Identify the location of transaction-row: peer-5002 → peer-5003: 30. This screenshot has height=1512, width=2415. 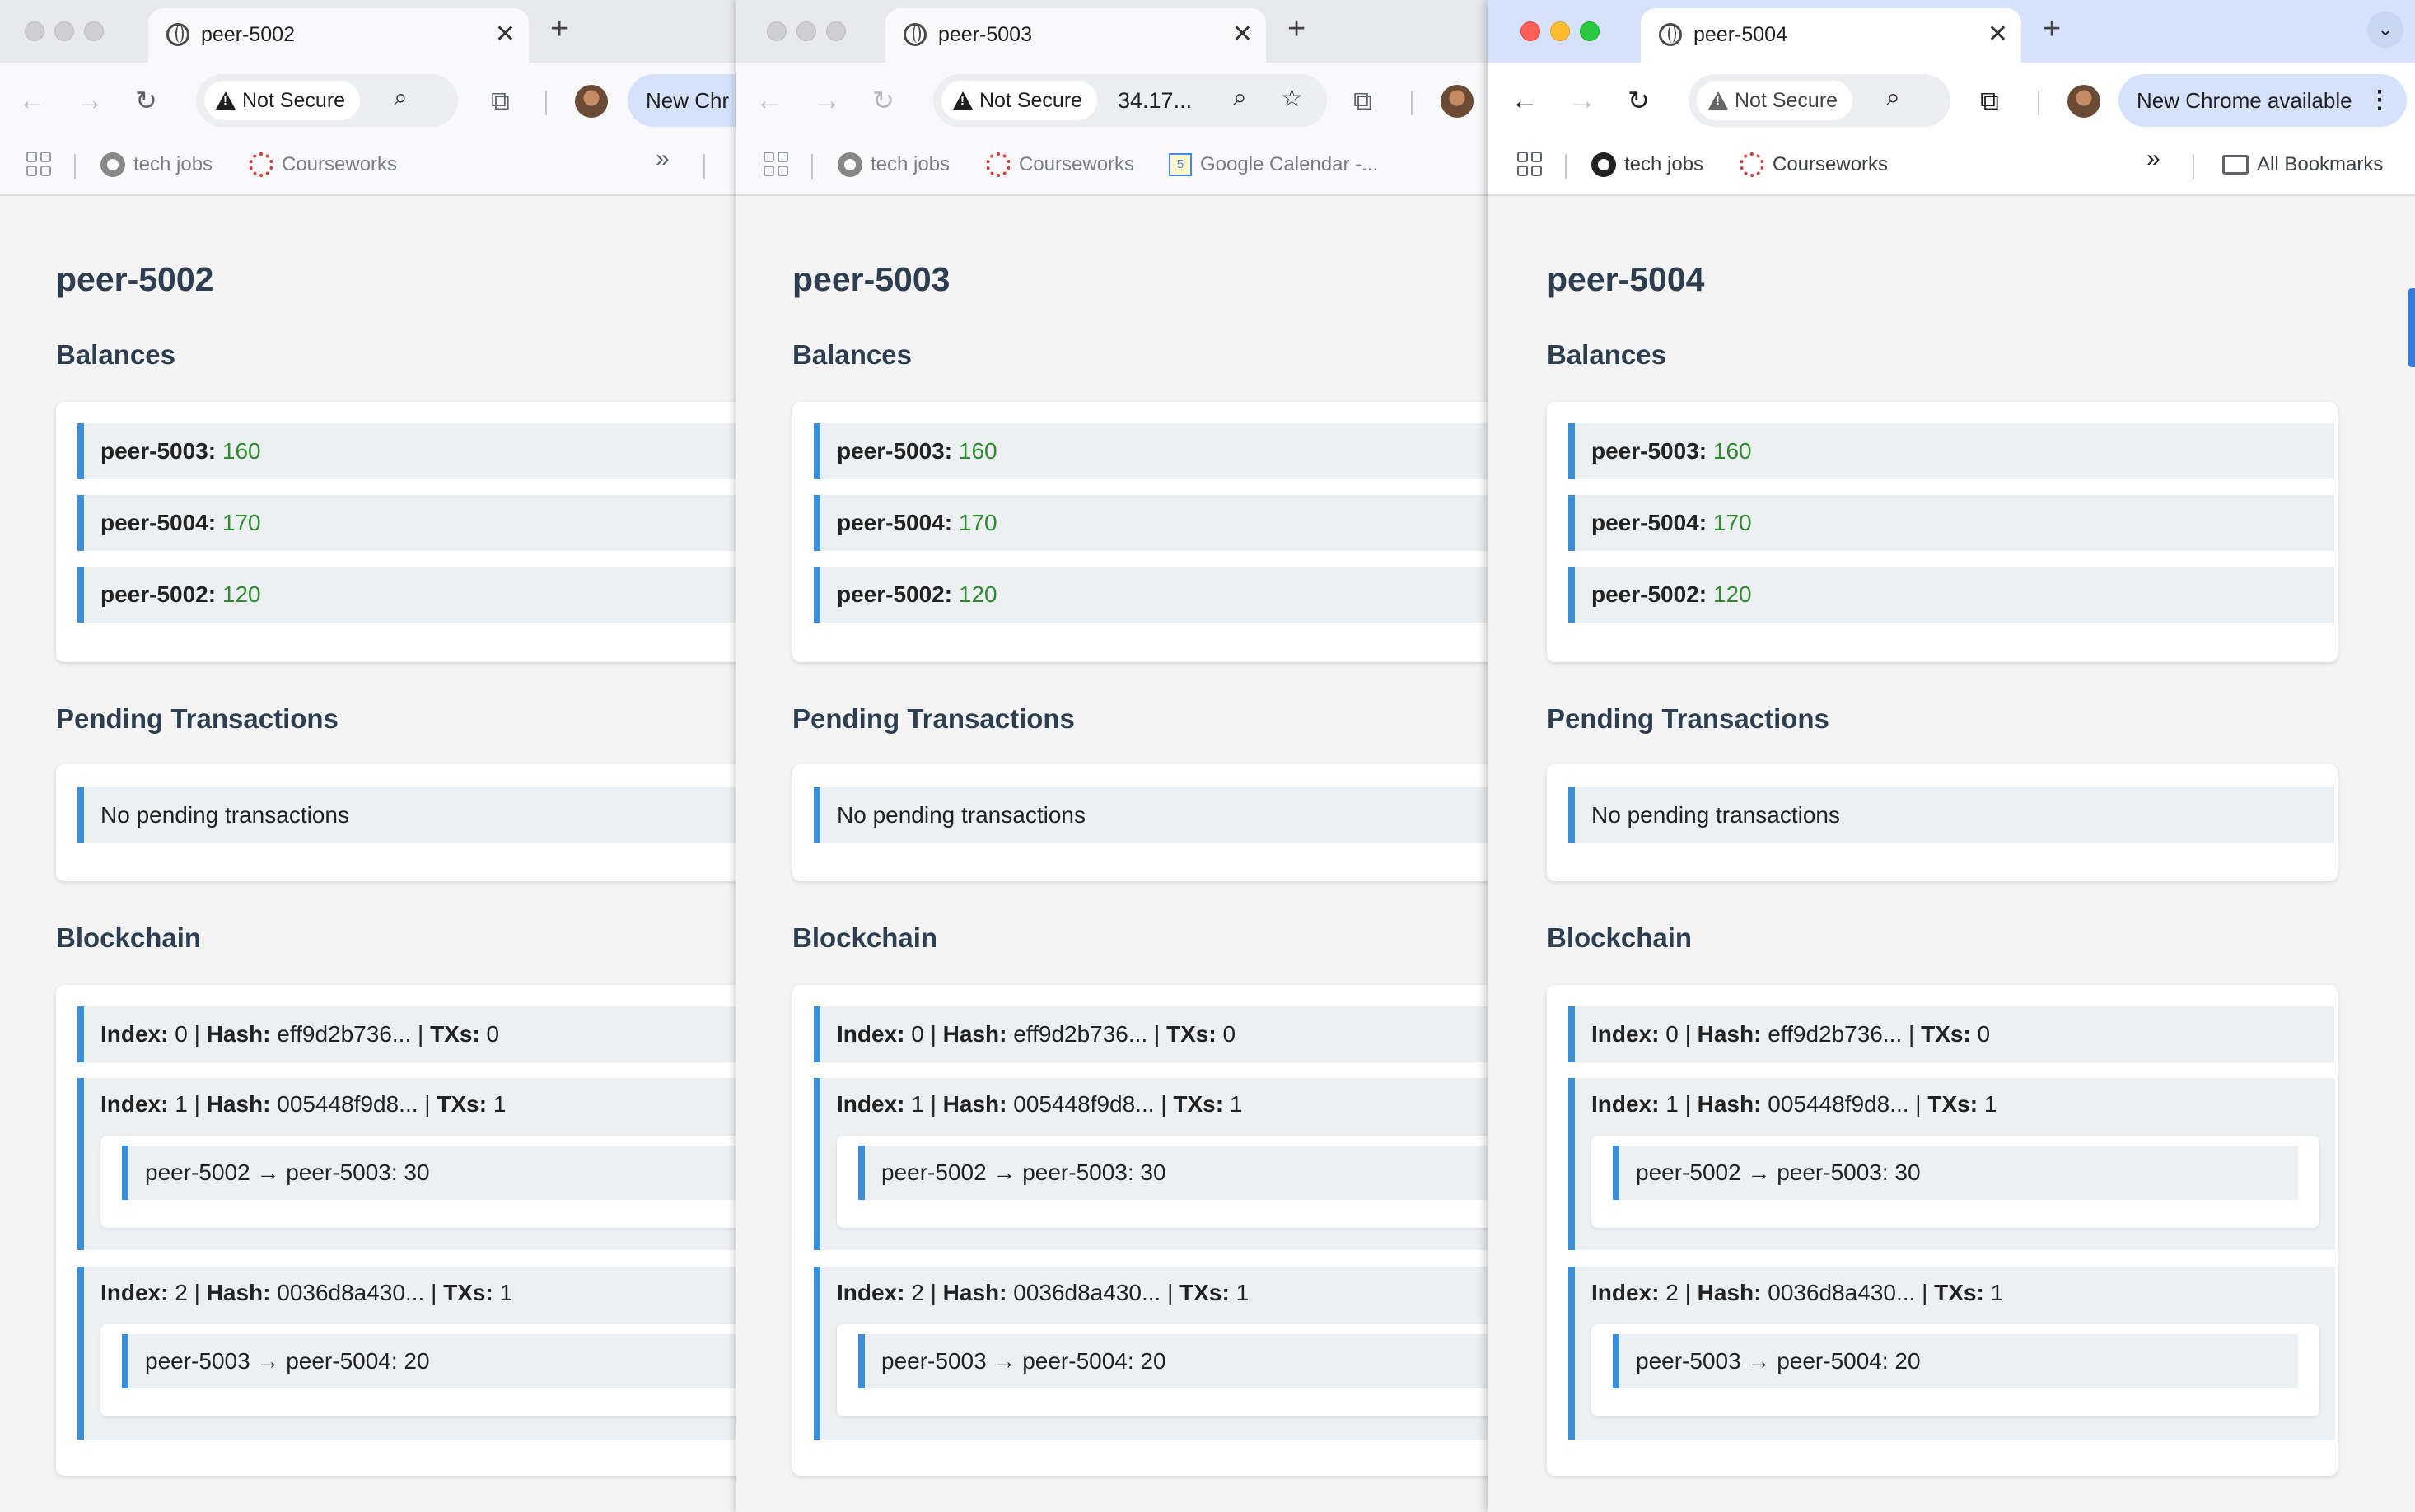
(1955, 1173).